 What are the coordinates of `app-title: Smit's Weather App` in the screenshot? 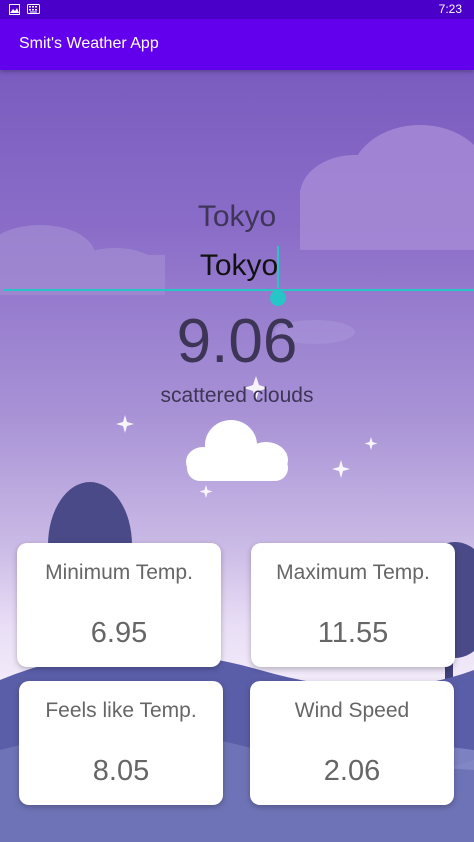 It's located at (89, 43).